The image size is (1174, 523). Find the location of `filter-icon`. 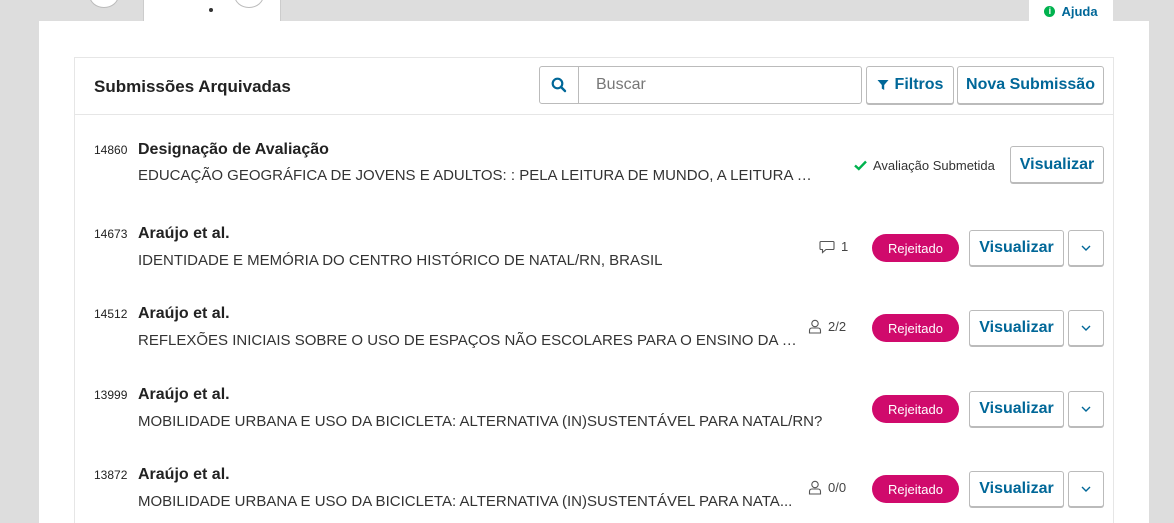

filter-icon is located at coordinates (883, 85).